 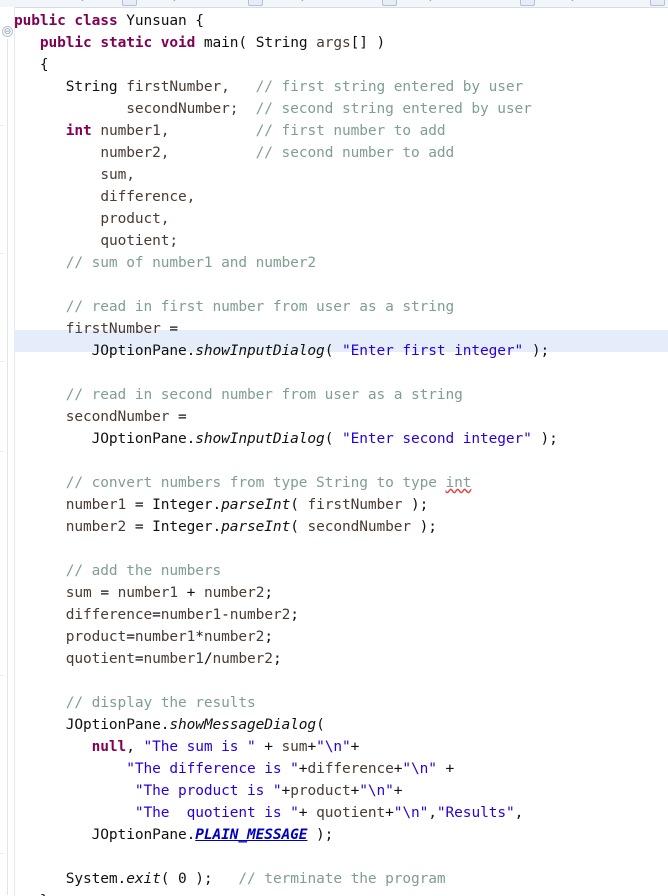 I want to click on editor-gutter: ⊖, so click(x=7, y=451).